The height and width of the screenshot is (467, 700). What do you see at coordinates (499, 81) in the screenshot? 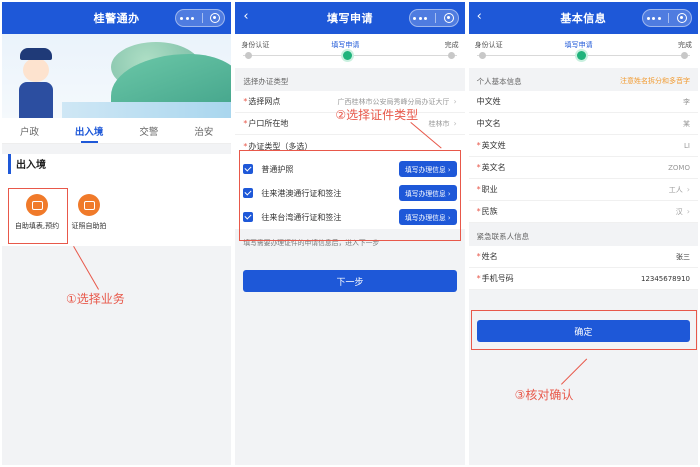
I see `group-title: 个人基本信息` at bounding box center [499, 81].